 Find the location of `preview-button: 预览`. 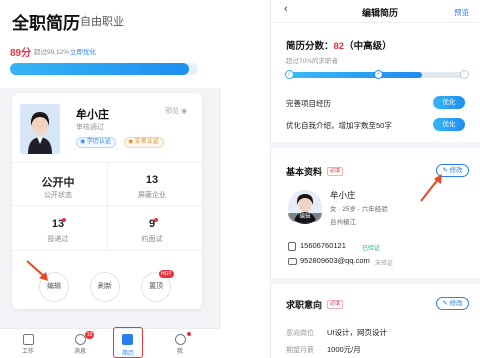

preview-button: 预览 is located at coordinates (461, 12).